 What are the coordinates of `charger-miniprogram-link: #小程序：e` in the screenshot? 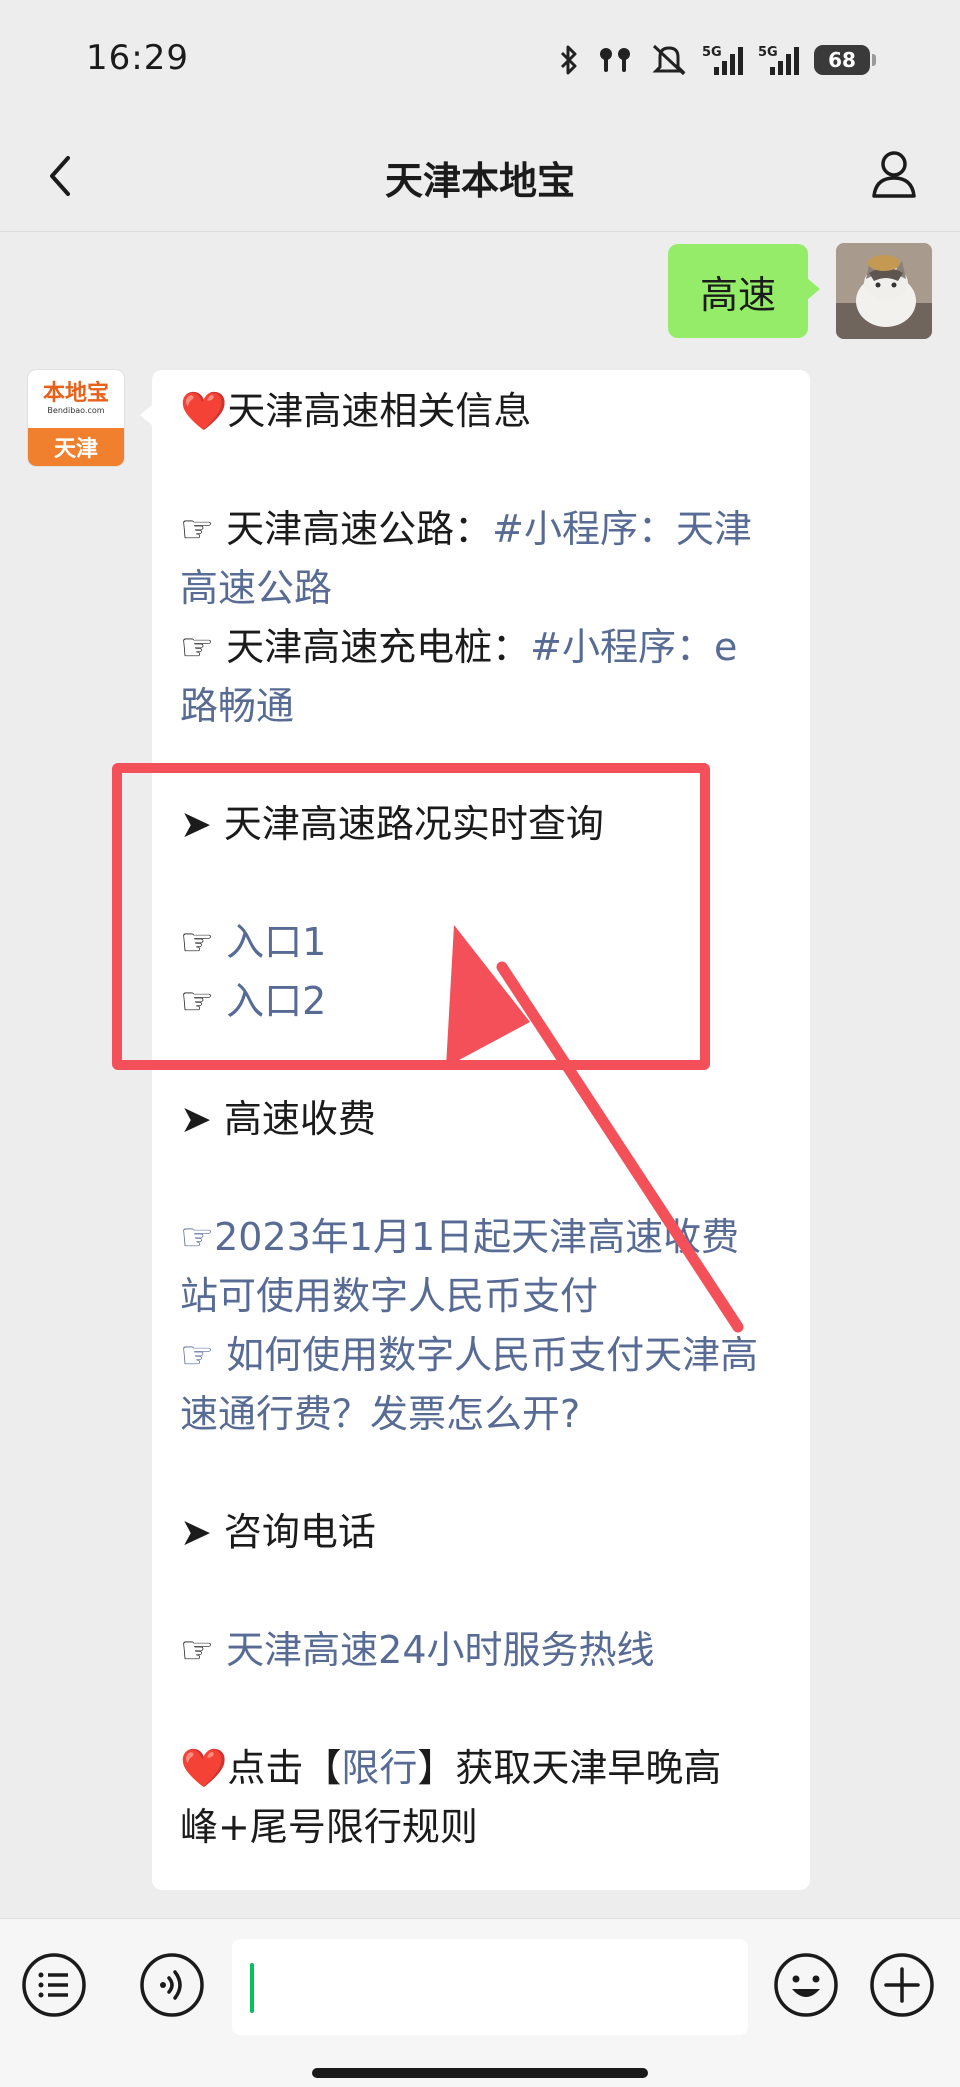 It's located at (633, 647).